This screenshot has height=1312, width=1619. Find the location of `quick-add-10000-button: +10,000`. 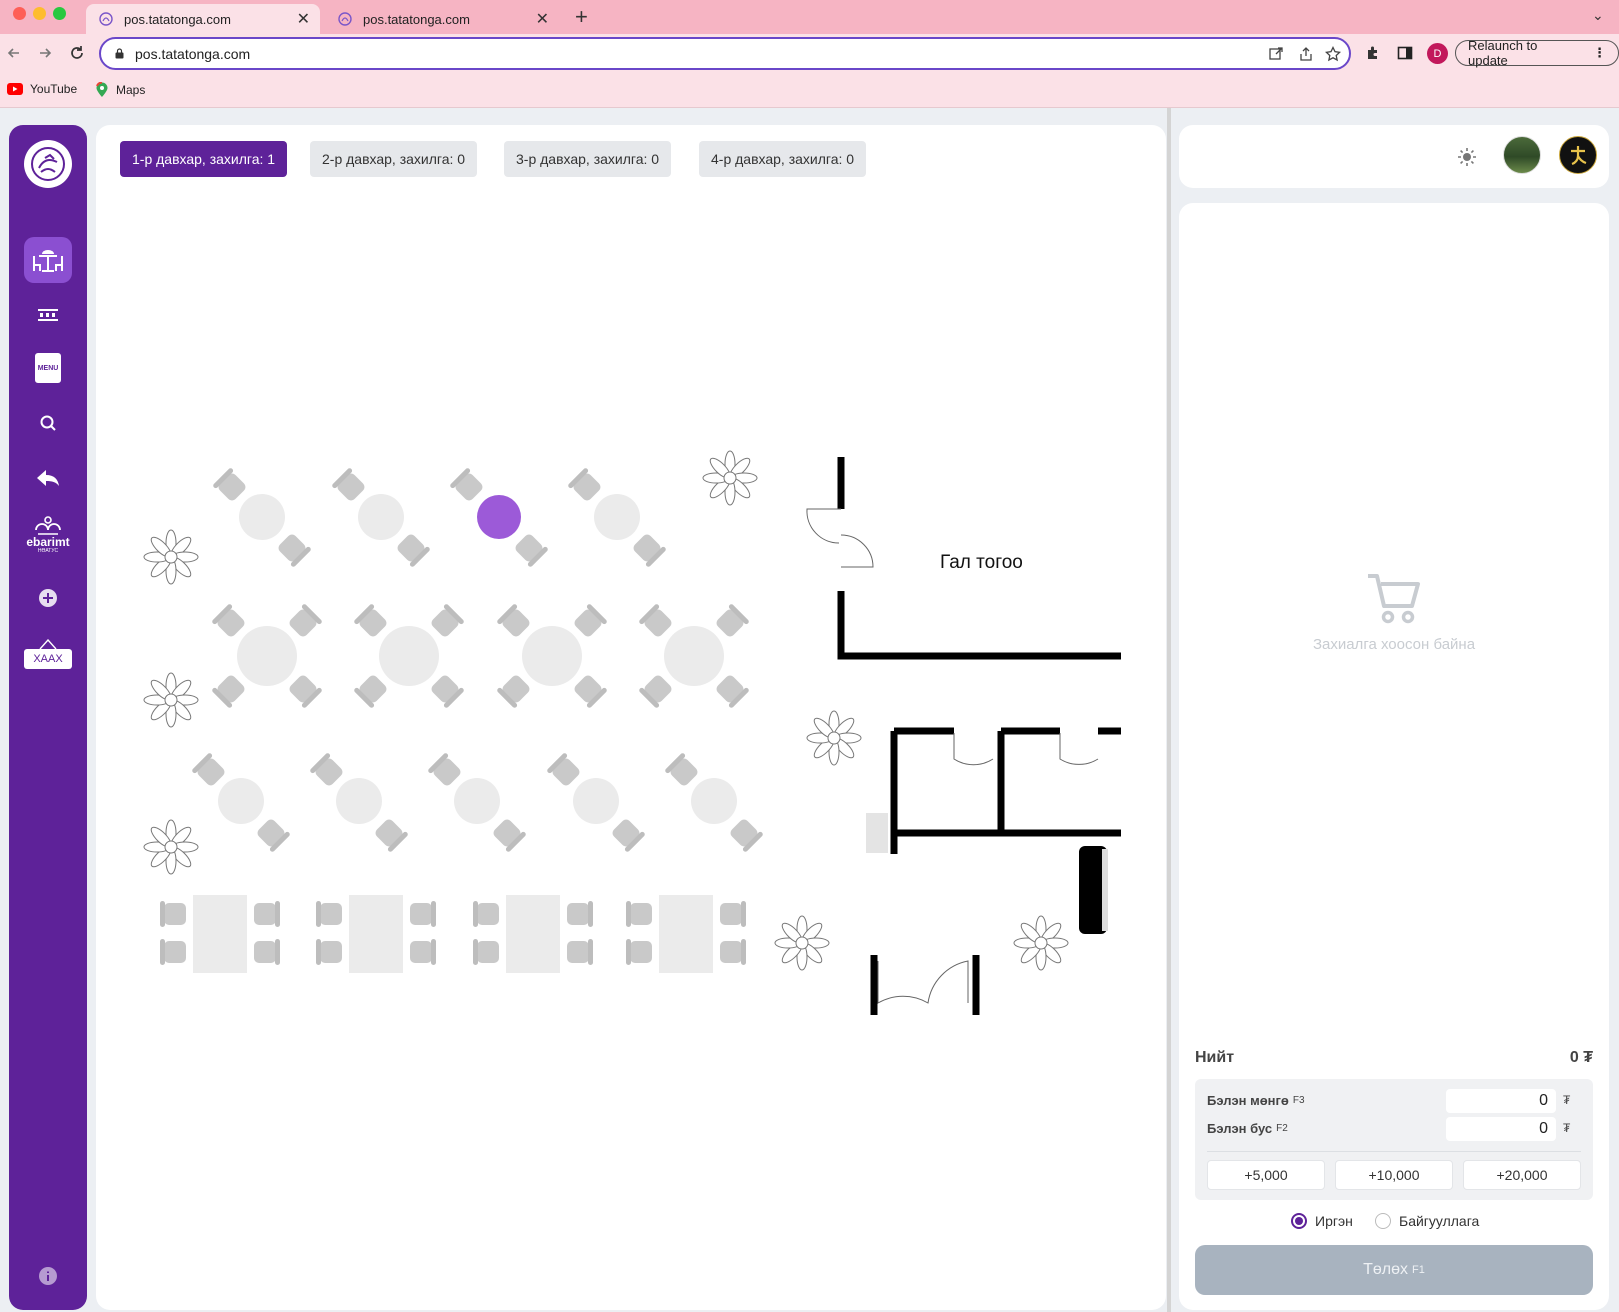

quick-add-10000-button: +10,000 is located at coordinates (1394, 1175).